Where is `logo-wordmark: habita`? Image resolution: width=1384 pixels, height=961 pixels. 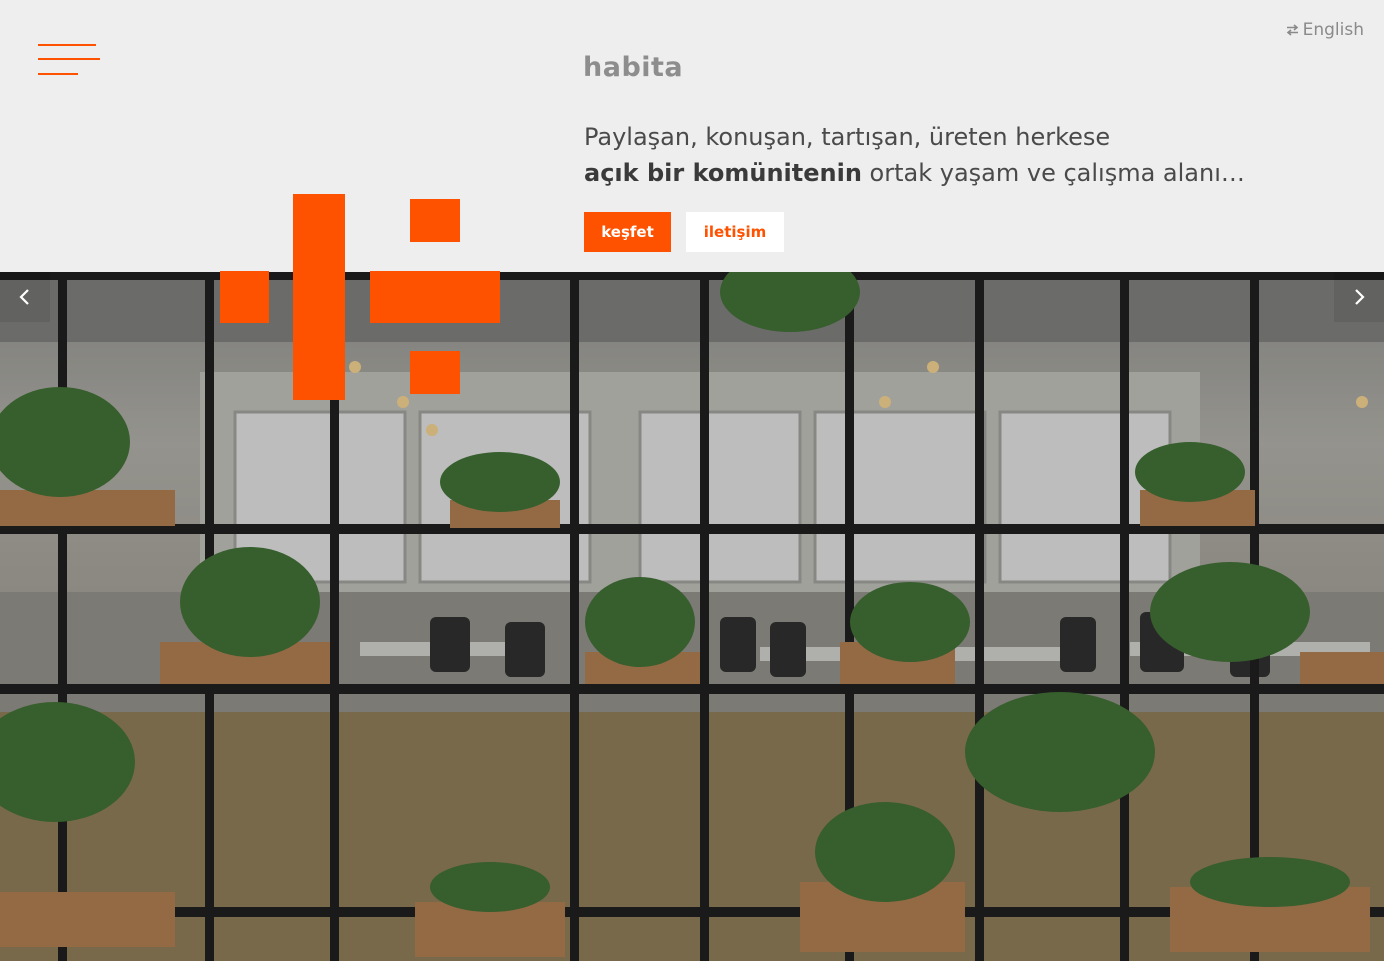 logo-wordmark: habita is located at coordinates (633, 67).